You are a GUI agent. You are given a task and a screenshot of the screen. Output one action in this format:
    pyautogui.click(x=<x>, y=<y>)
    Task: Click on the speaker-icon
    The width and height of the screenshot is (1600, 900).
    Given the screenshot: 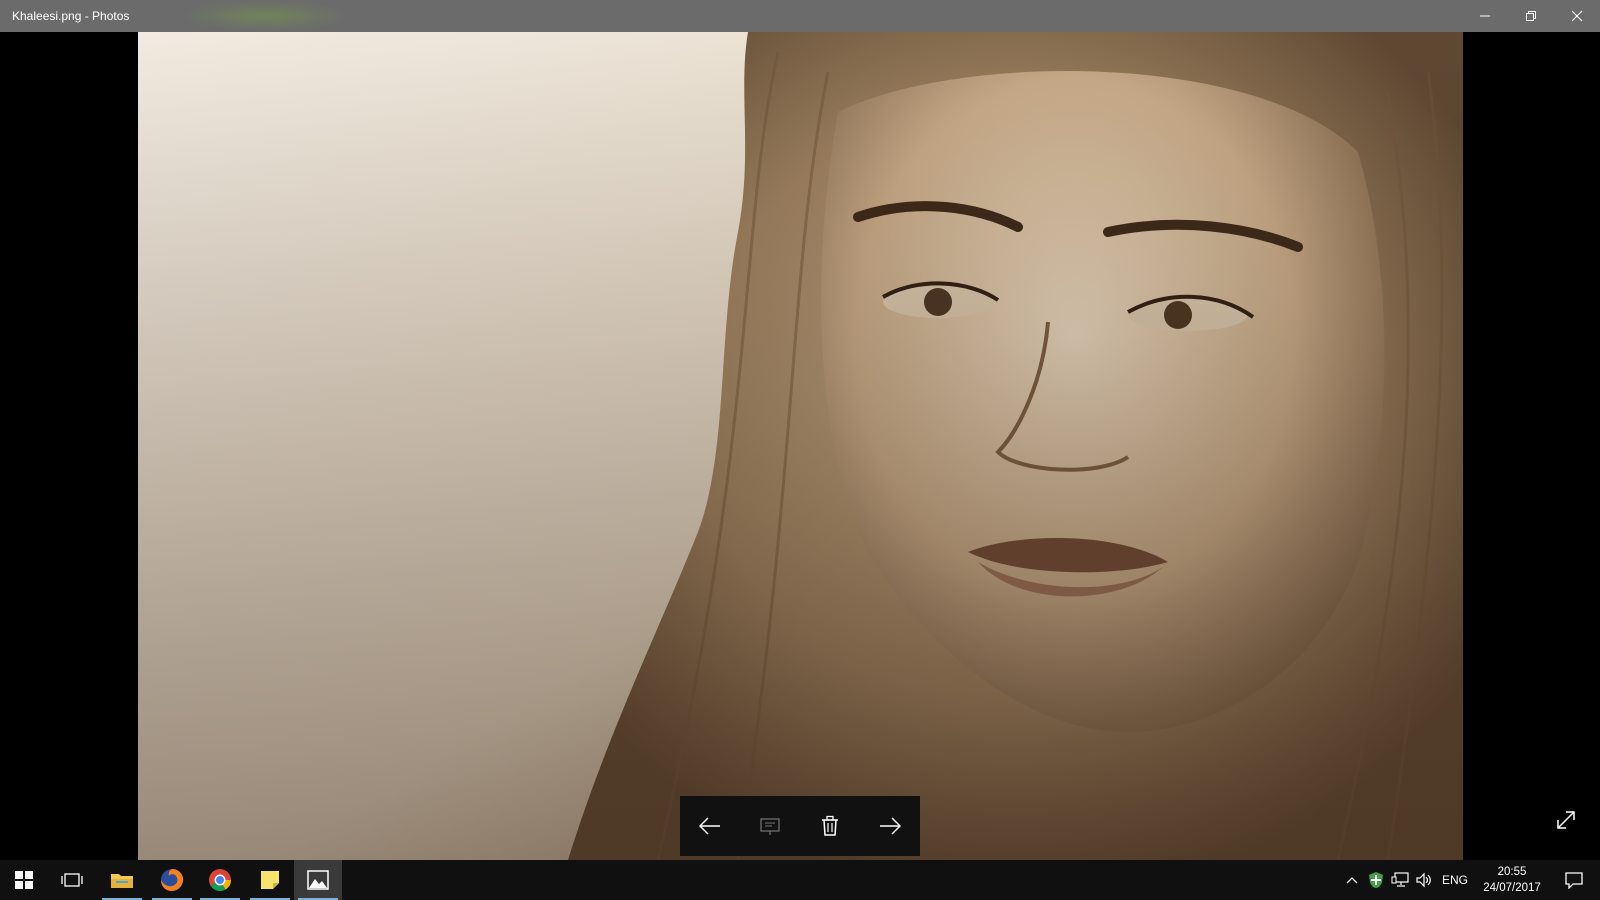 What is the action you would take?
    pyautogui.click(x=1423, y=880)
    